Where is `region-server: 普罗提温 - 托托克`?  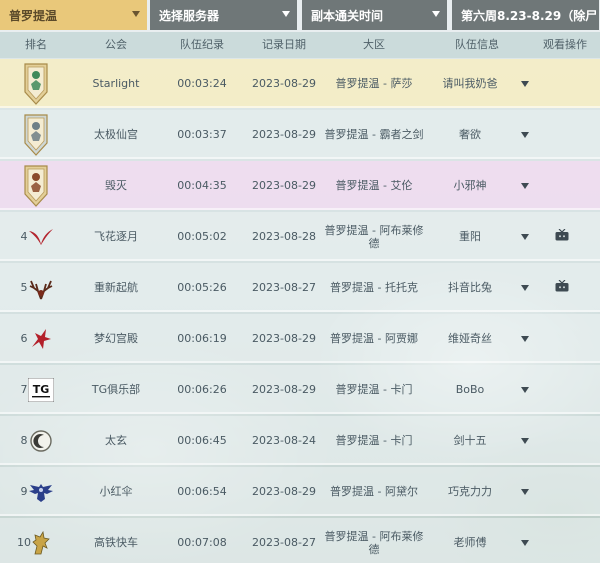
region-server: 普罗提温 - 托托克 is located at coordinates (374, 287).